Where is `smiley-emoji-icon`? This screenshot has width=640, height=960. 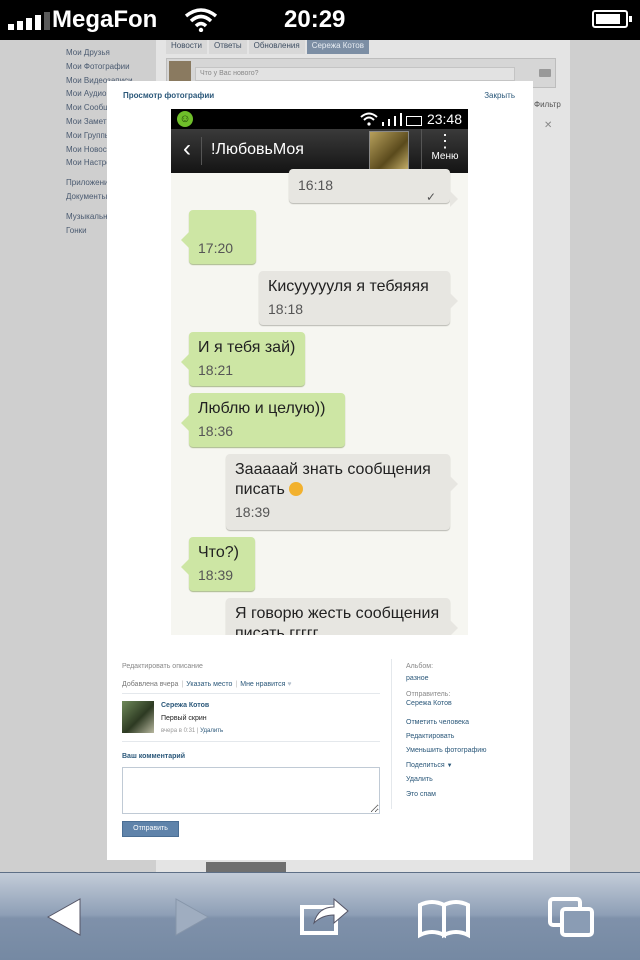
smiley-emoji-icon is located at coordinates (296, 489).